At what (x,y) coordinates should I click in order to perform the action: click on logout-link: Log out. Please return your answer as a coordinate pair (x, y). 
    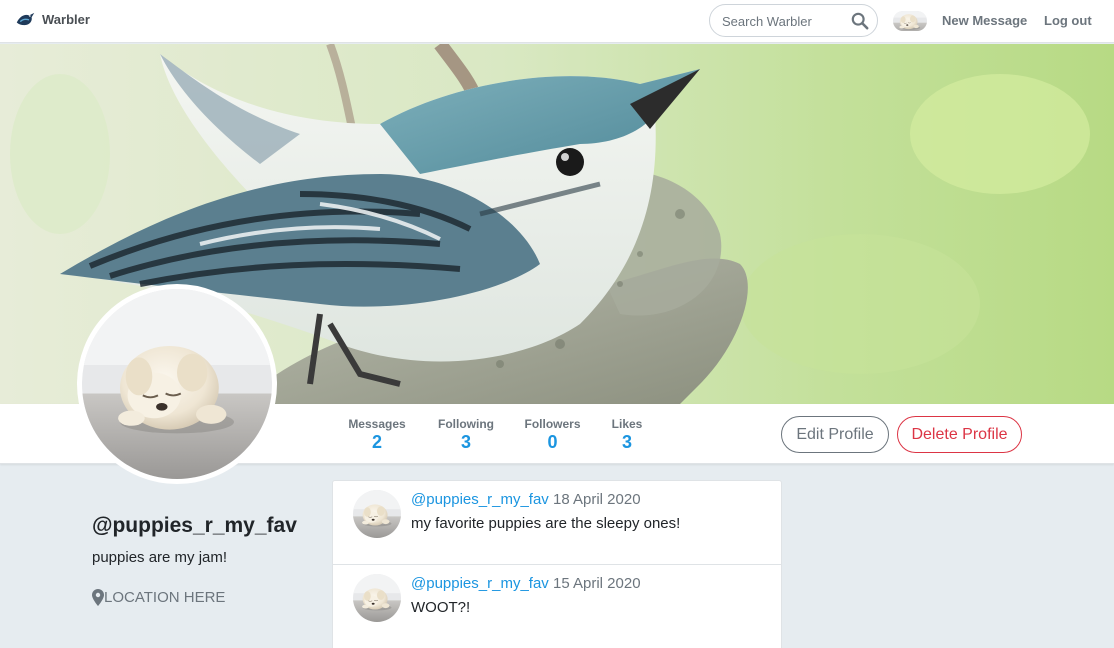
    Looking at the image, I should click on (1068, 20).